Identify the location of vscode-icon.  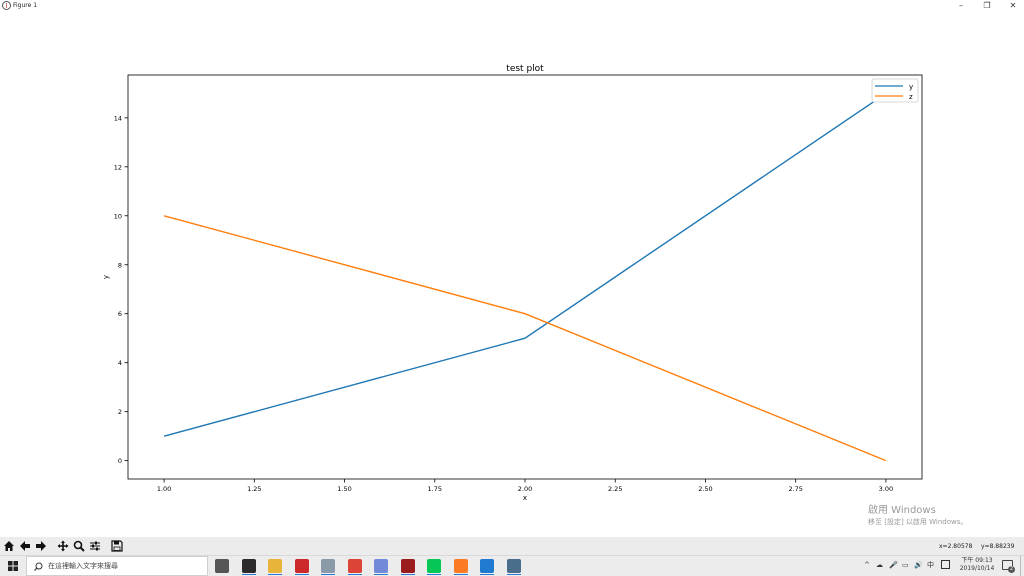
(487, 566).